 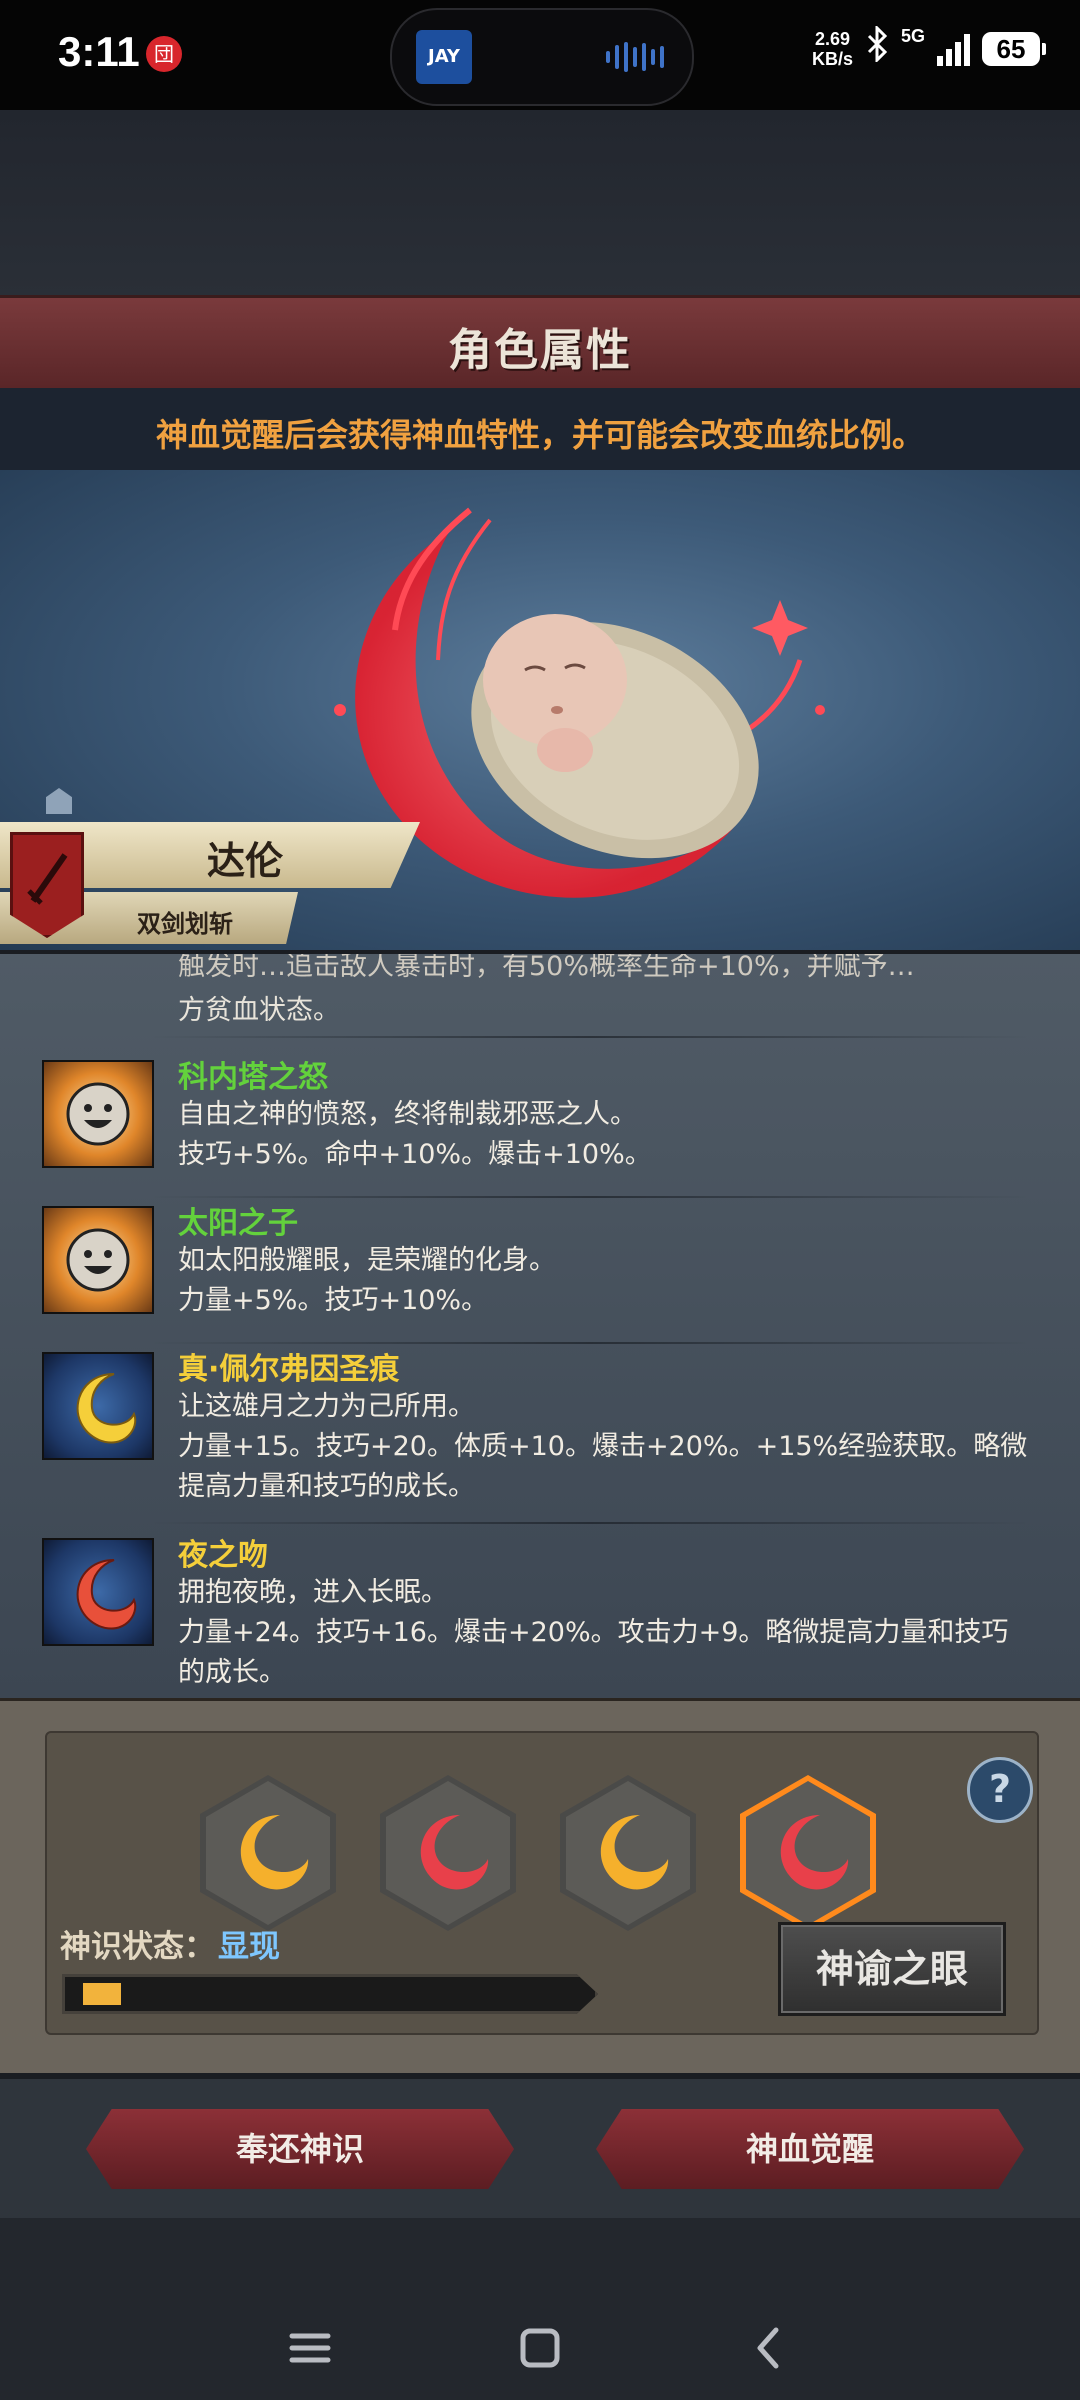 I want to click on clock: 3:11, so click(x=99, y=51).